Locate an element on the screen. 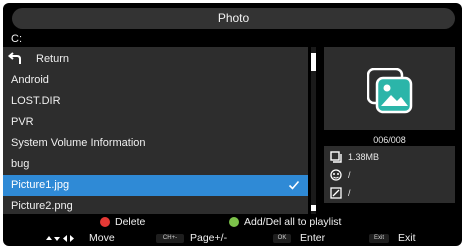 This screenshot has width=465, height=249. preview-panel is located at coordinates (389, 88).